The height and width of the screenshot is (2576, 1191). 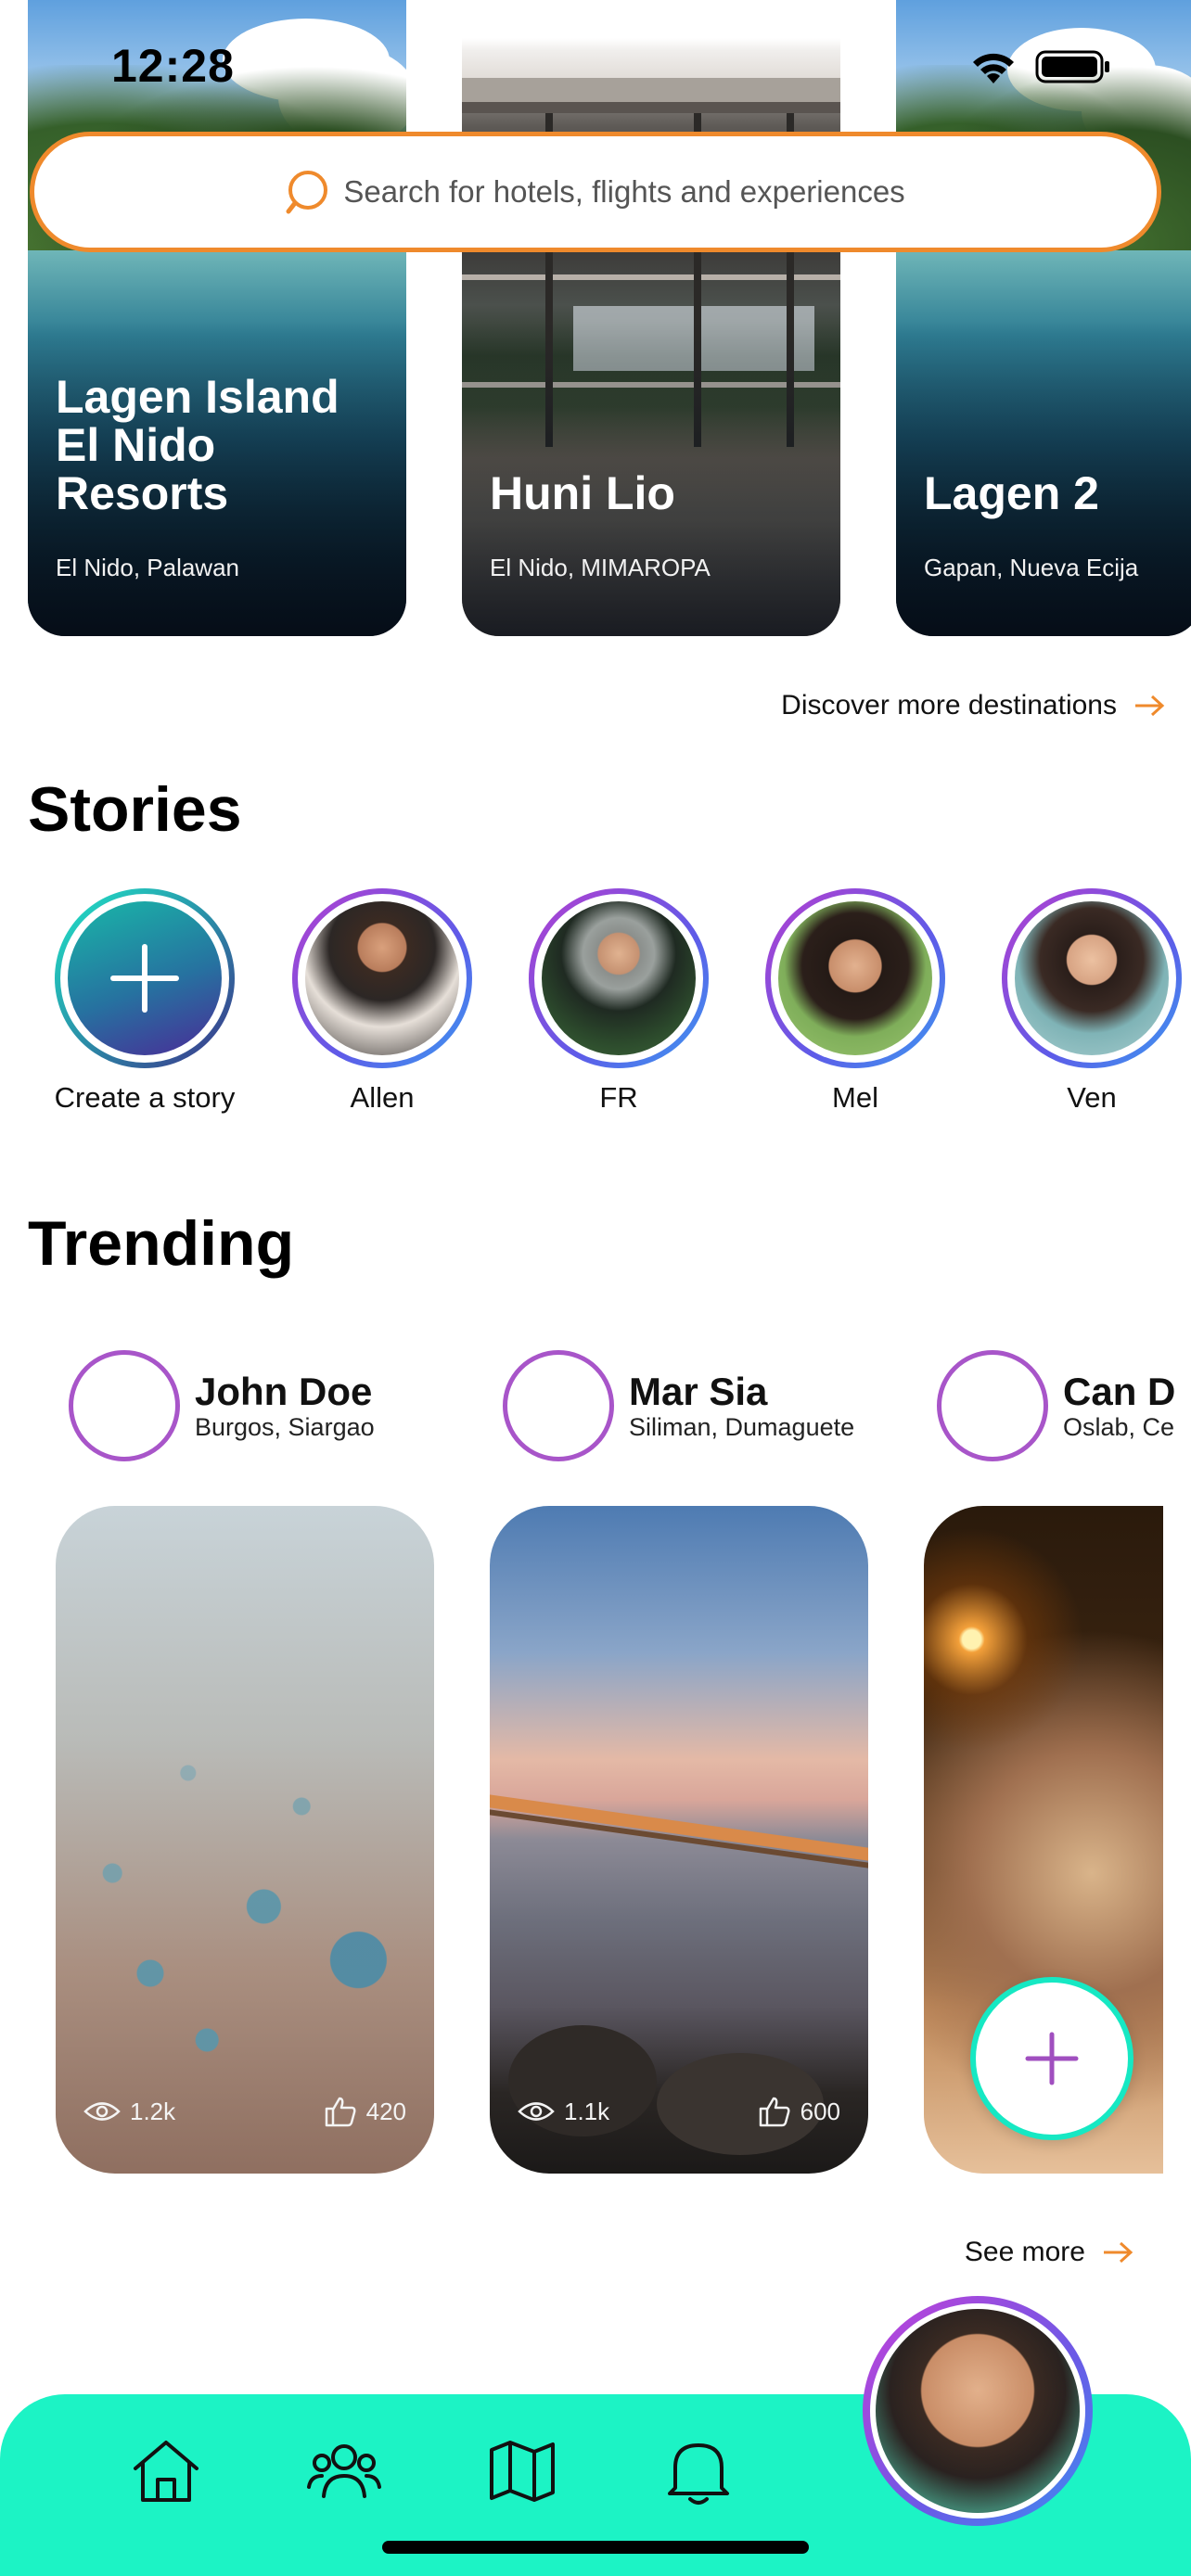 I want to click on profile-avatar-button, so click(x=978, y=2411).